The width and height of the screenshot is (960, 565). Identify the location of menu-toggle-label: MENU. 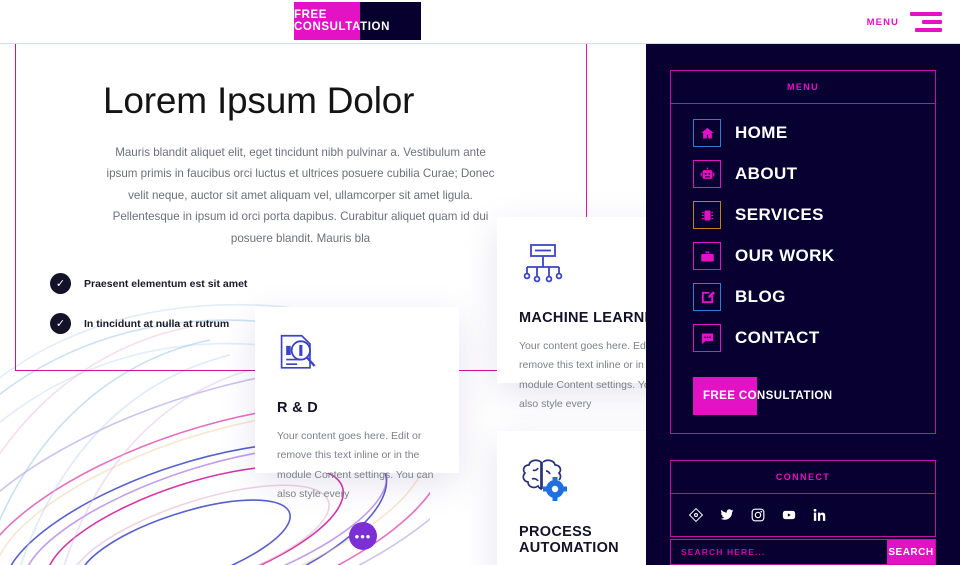
(882, 22).